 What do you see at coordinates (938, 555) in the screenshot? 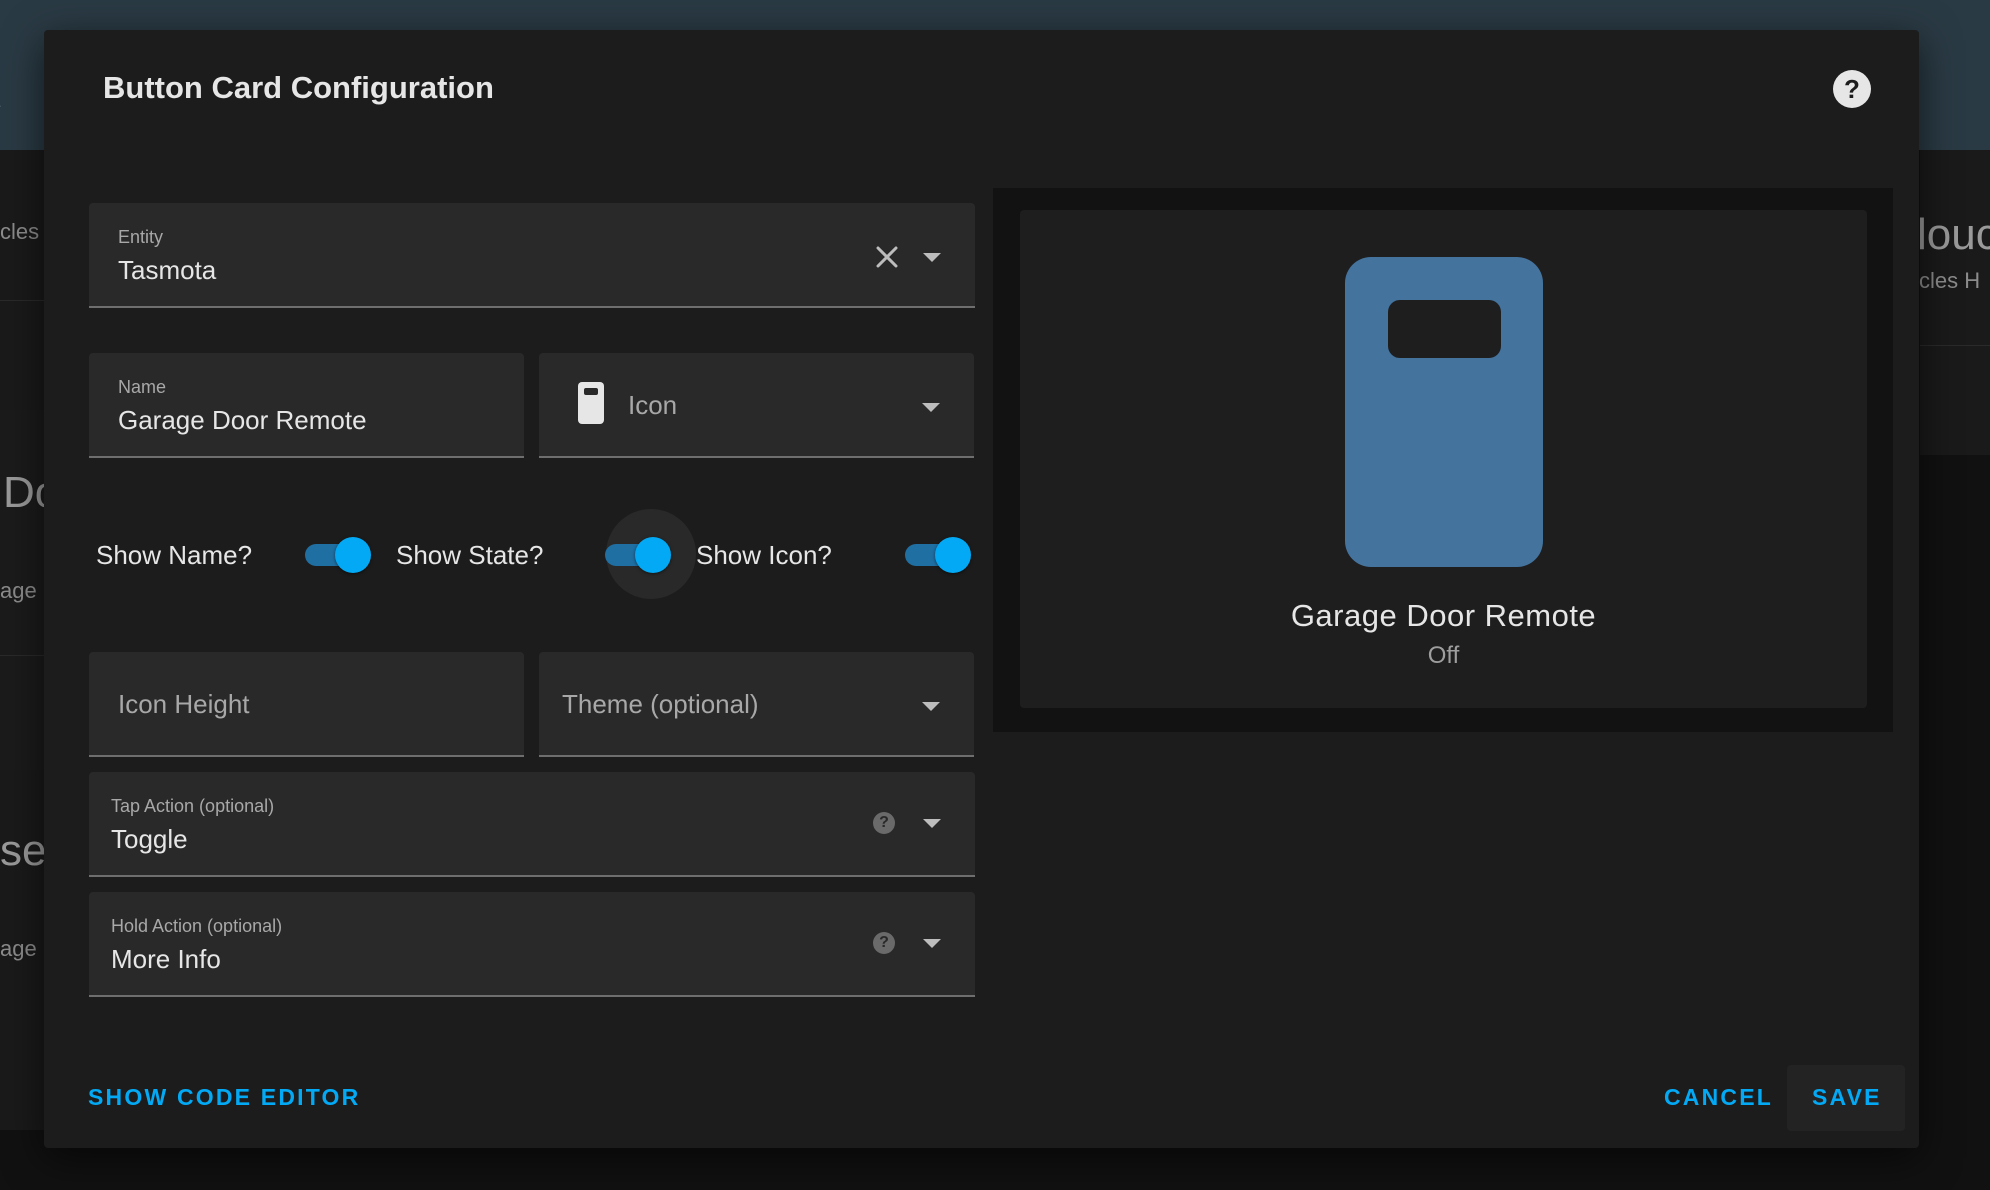
I see `show-icon-toggle` at bounding box center [938, 555].